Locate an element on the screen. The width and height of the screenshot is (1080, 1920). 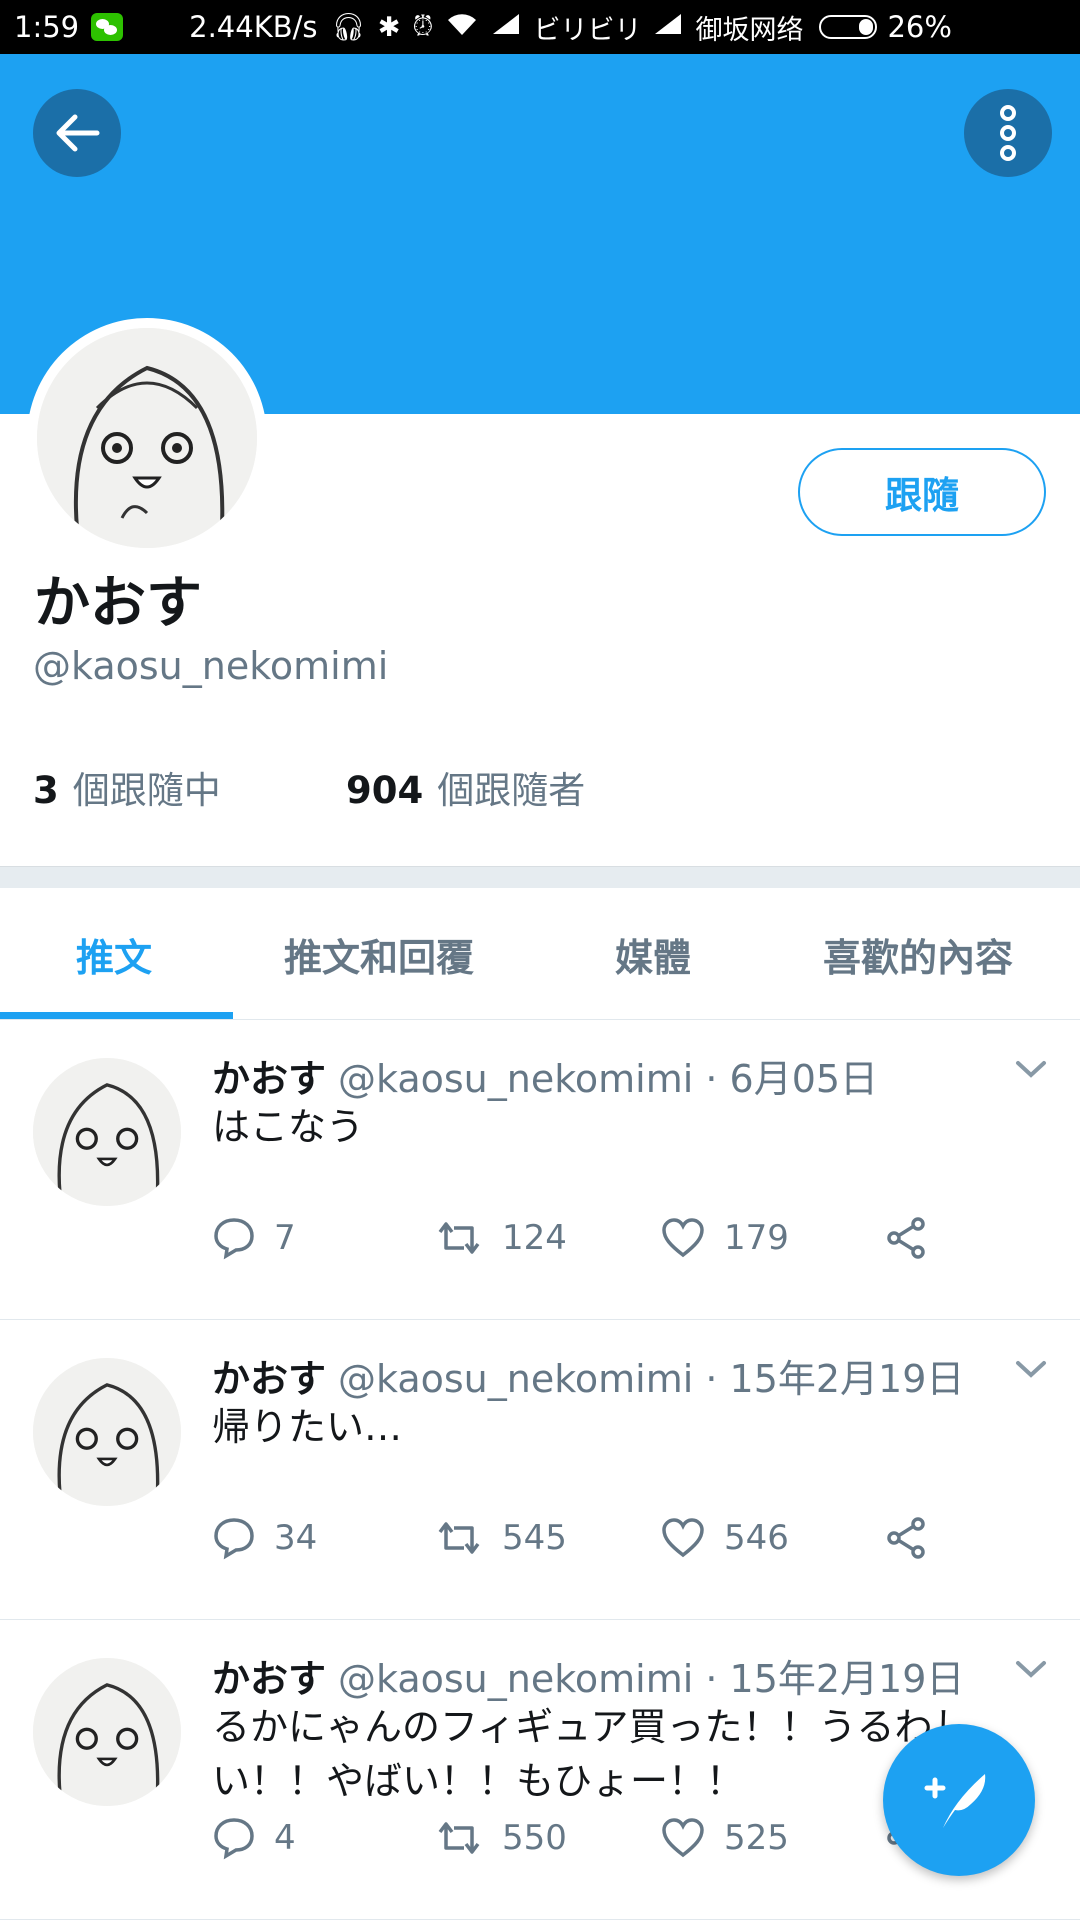
like-button: 525 is located at coordinates (724, 1838).